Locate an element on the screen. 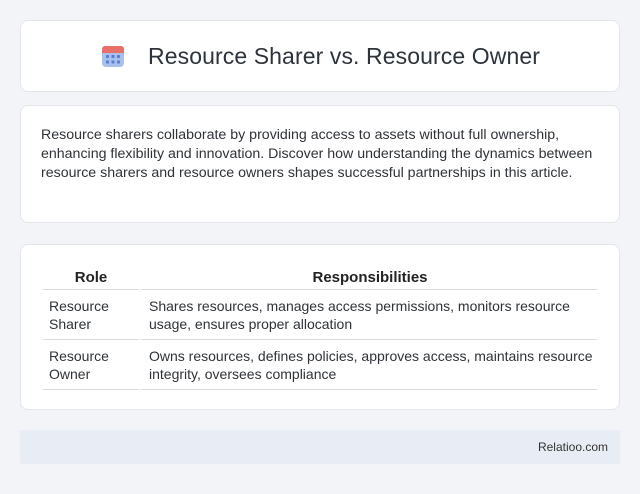  title-row: Resource Sharer vs. Resource Owner is located at coordinates (320, 56).